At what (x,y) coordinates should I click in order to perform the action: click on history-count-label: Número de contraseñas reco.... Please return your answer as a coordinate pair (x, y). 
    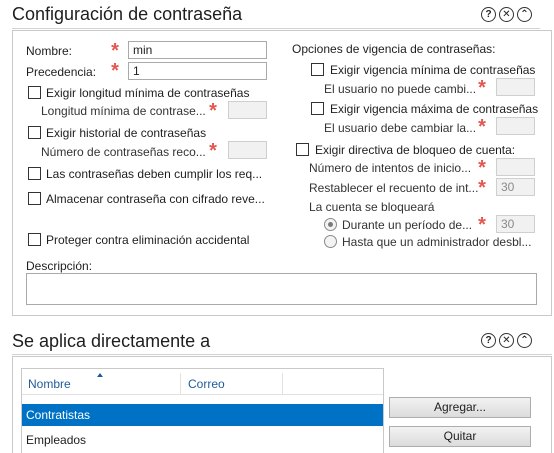
    Looking at the image, I should click on (123, 152).